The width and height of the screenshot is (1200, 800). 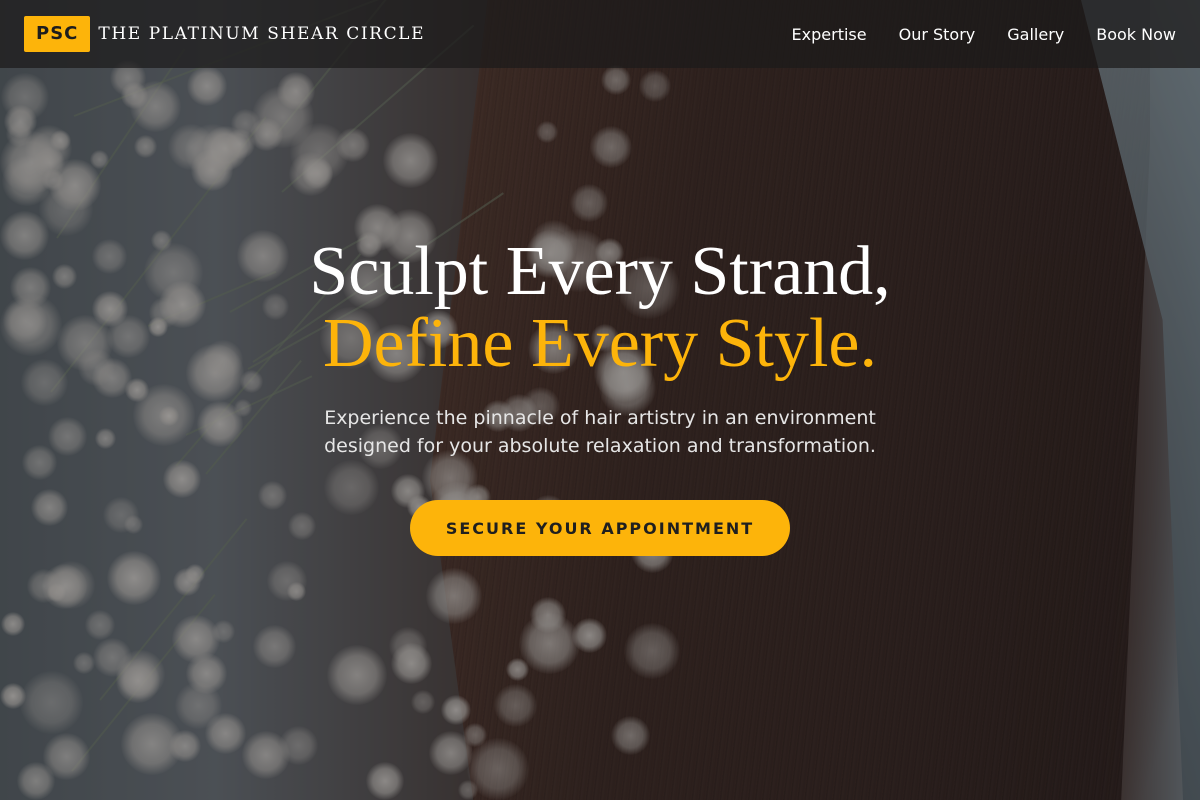 What do you see at coordinates (261, 34) in the screenshot?
I see `brand-name: THE PLATINUM SHEAR CIRCLE` at bounding box center [261, 34].